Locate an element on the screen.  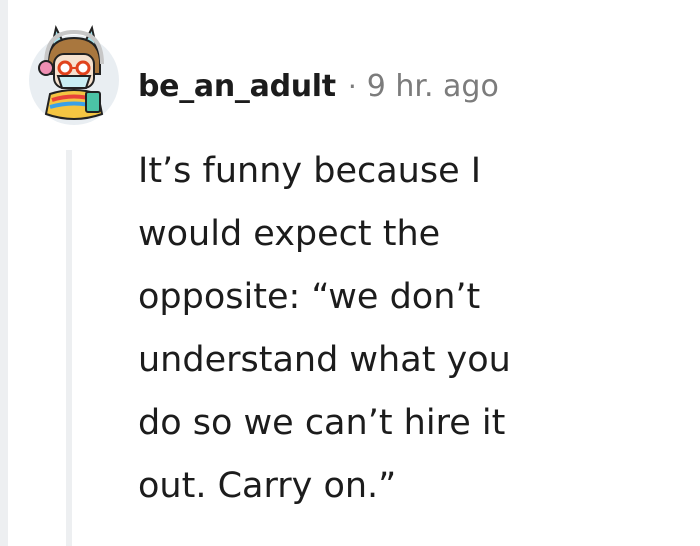
comment-body-line: opposite: “we don’t is located at coordinates (309, 297).